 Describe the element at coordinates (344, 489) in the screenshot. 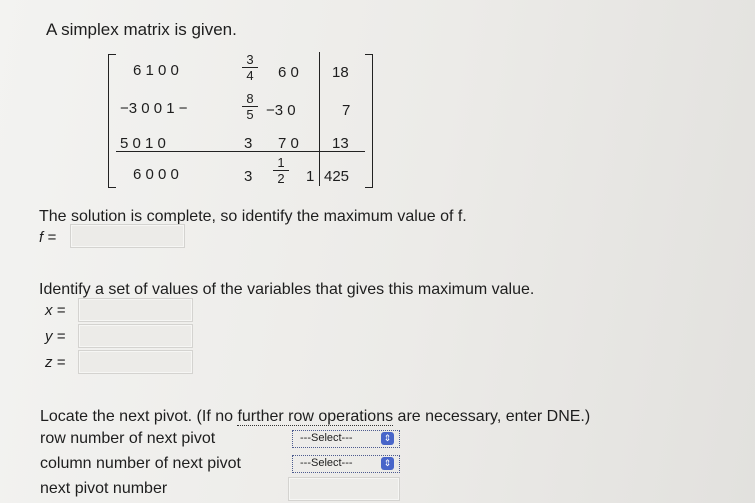

I see `next-pivot-input` at that location.